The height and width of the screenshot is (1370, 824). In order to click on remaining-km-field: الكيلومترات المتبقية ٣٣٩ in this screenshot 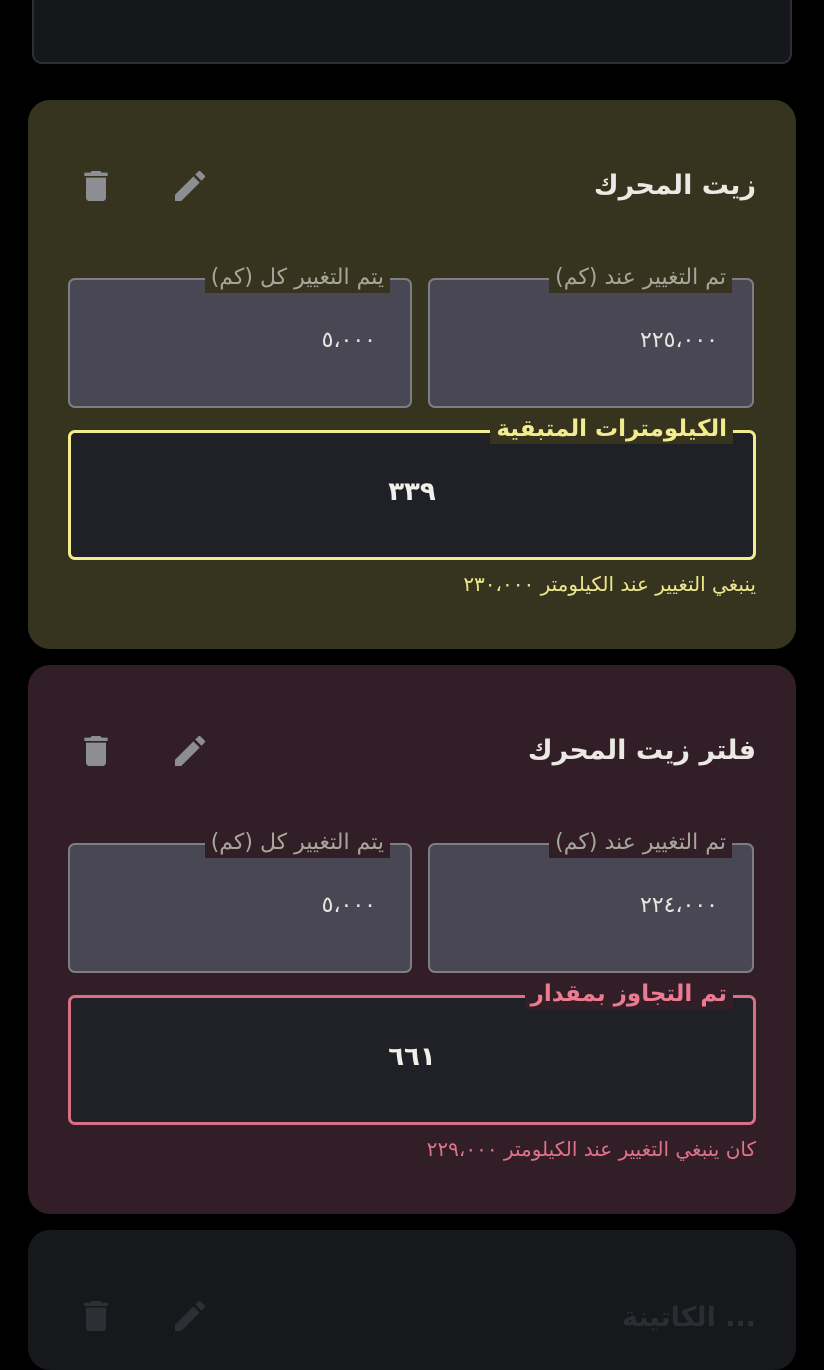, I will do `click(412, 487)`.